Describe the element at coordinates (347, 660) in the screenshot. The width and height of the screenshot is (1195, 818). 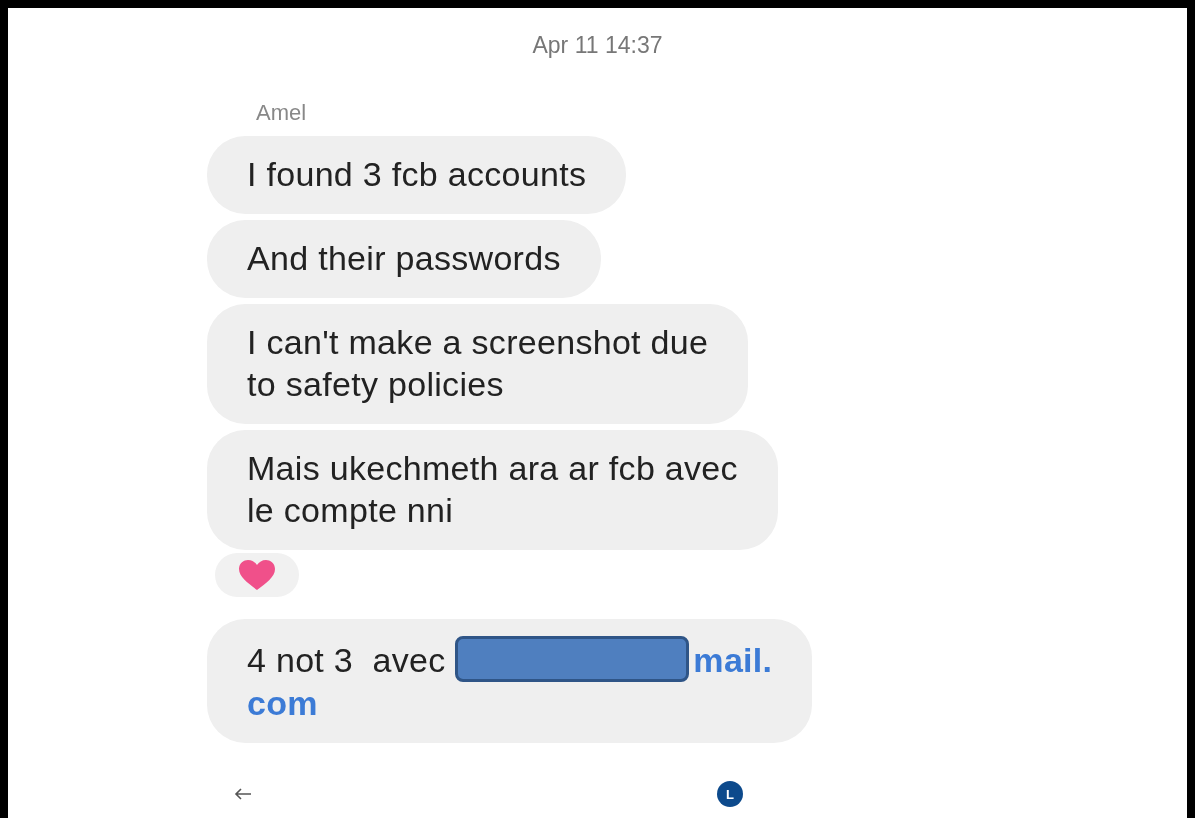
I see `message-text: 4 not 3 avec` at that location.